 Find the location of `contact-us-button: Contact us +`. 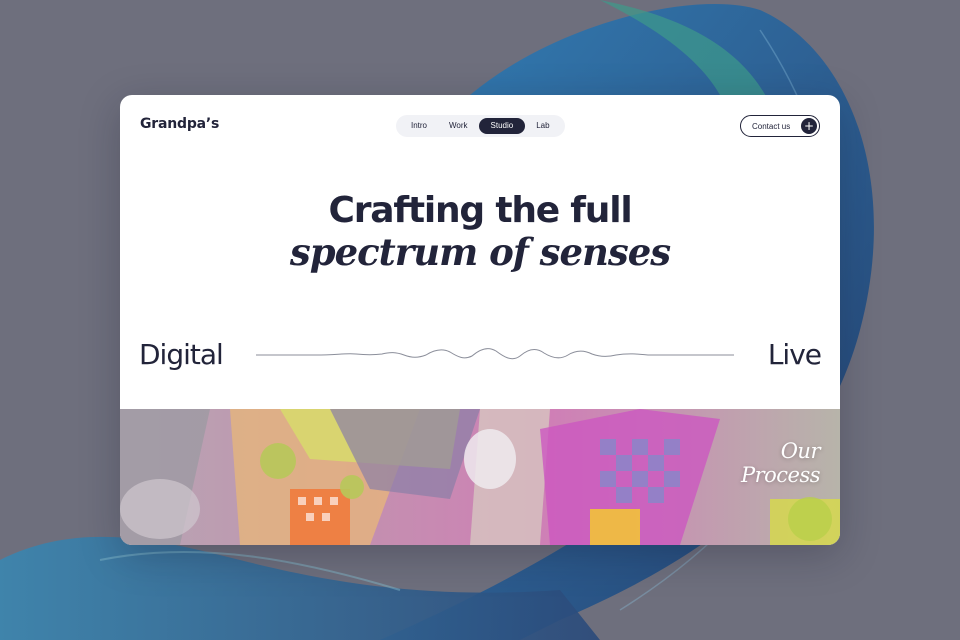

contact-us-button: Contact us + is located at coordinates (780, 126).